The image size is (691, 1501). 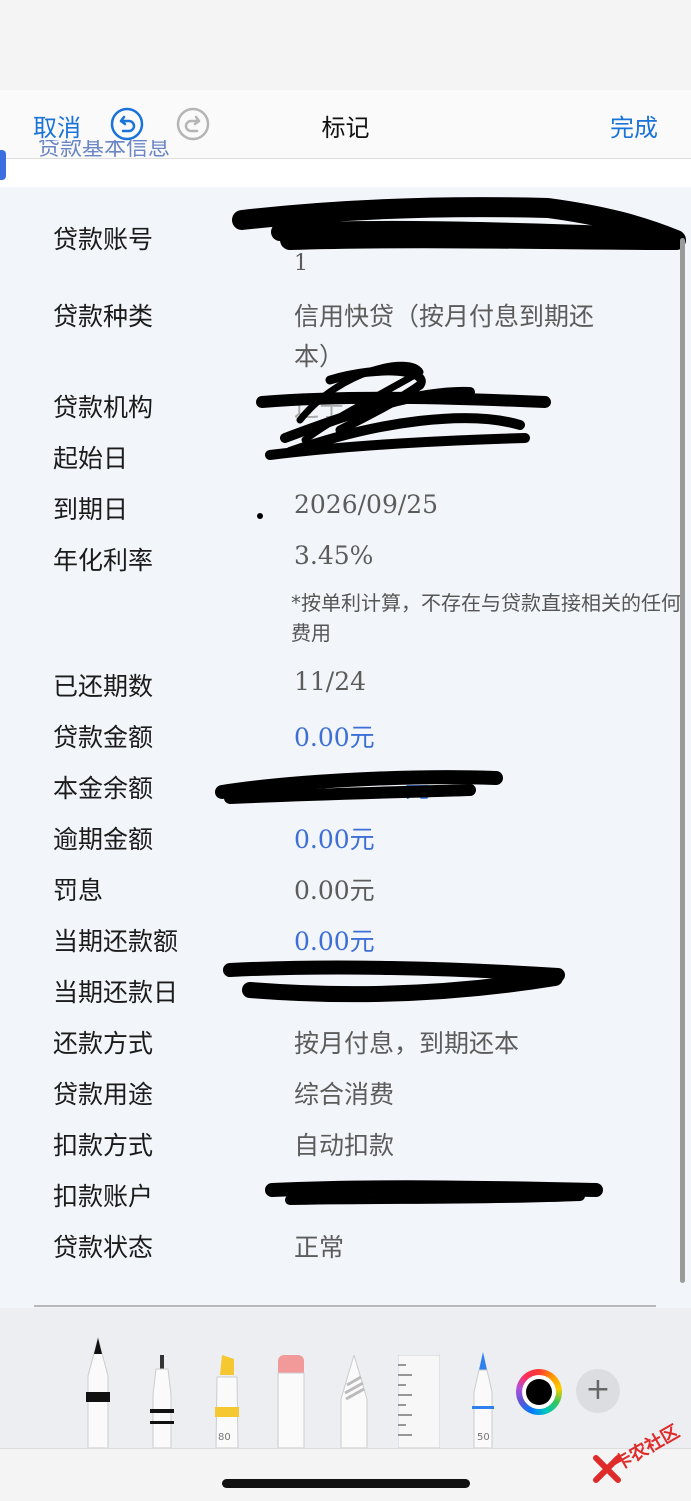 I want to click on toolbar-divider, so click(x=345, y=1306).